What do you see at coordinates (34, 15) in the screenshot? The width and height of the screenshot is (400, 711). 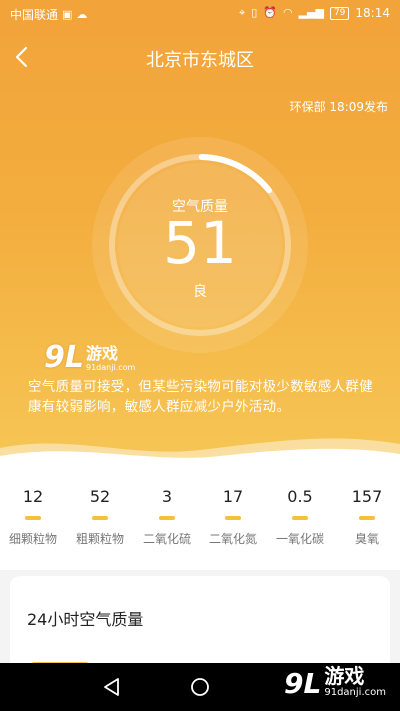 I see `carrier-label: 中国联通` at bounding box center [34, 15].